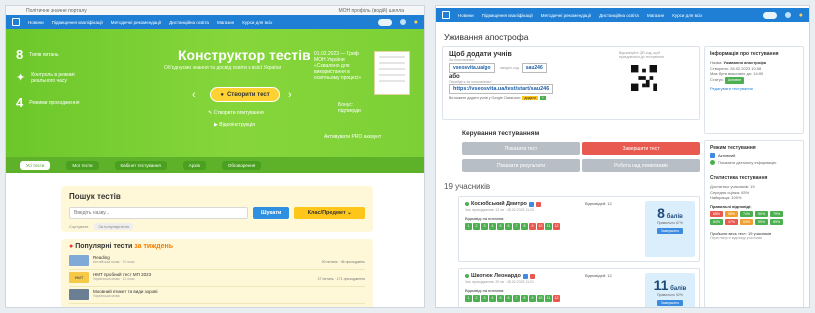 This screenshot has height=313, width=815. I want to click on percent-chip: 84%, so click(717, 221).